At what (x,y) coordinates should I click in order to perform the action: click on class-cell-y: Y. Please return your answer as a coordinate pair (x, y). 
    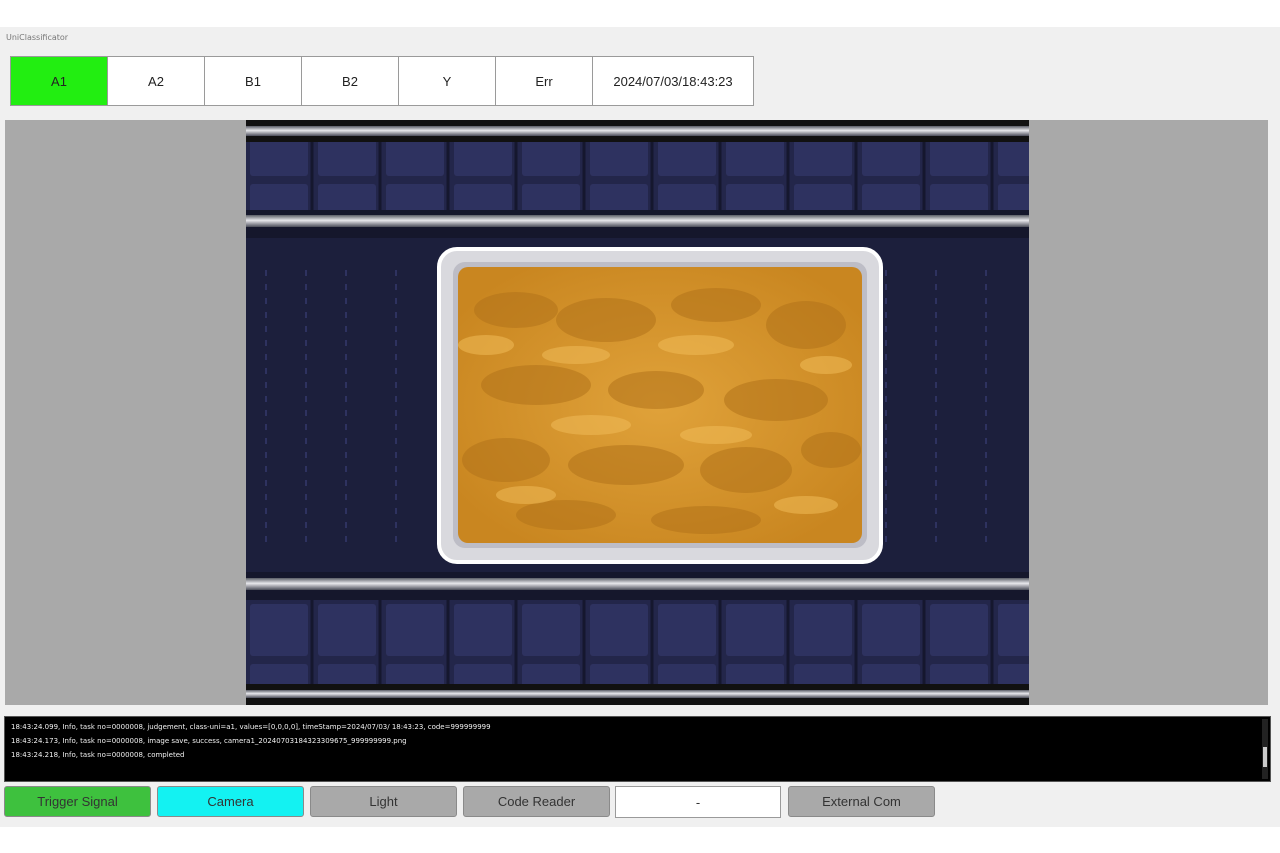
    Looking at the image, I should click on (447, 81).